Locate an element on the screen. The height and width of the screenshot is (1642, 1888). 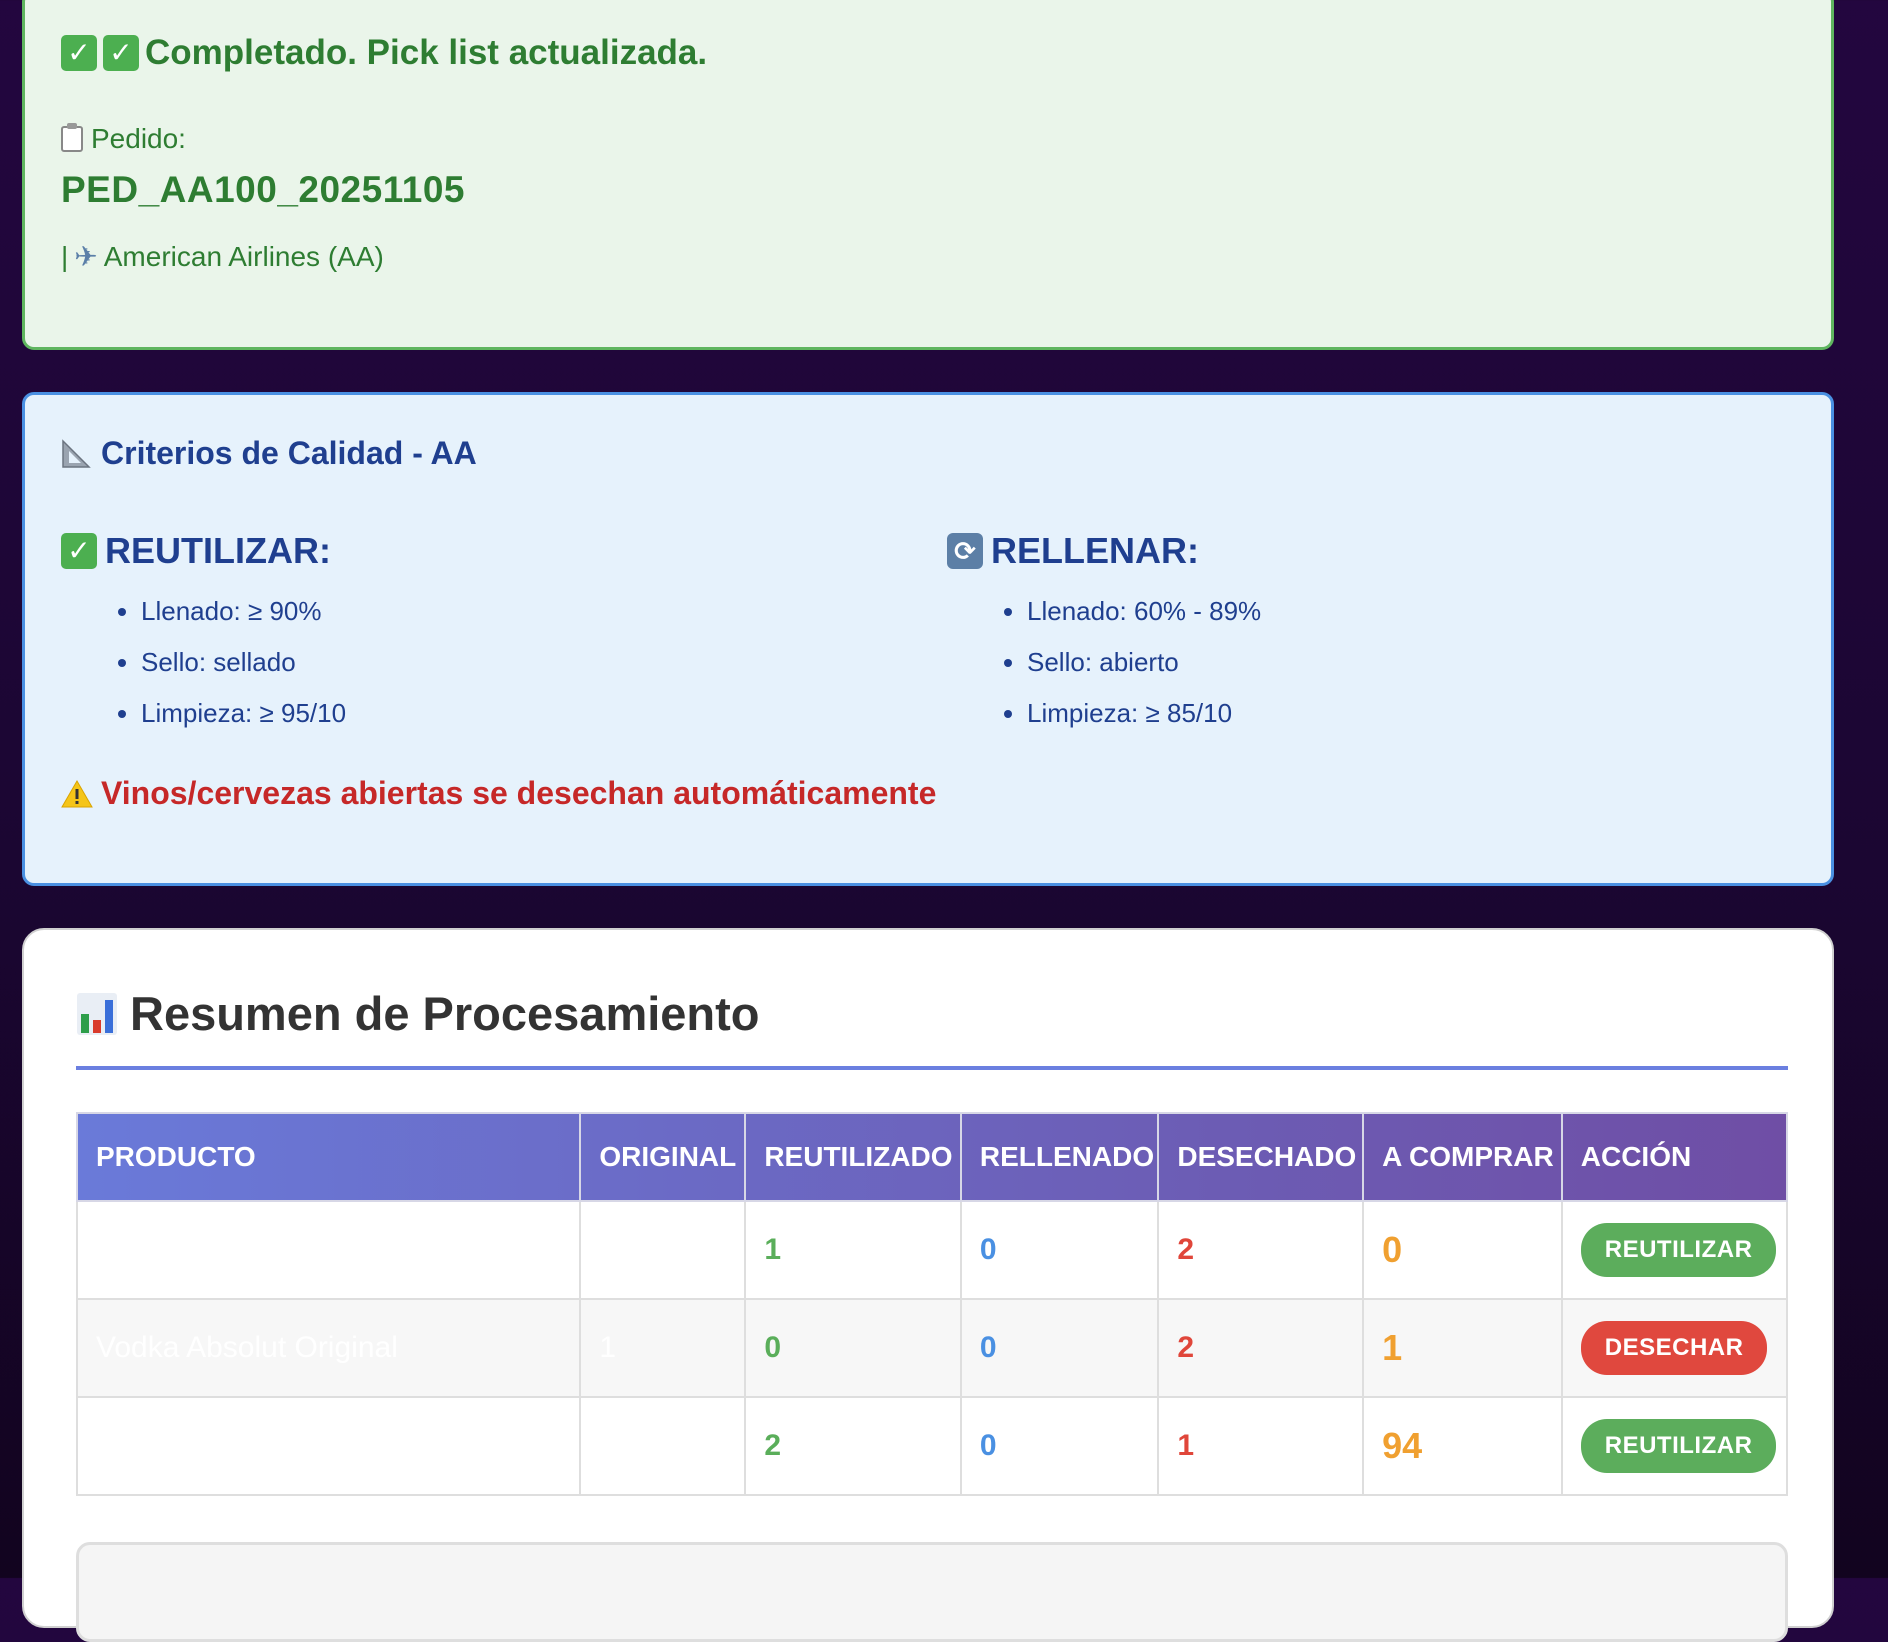
airplane-icon: ✈ is located at coordinates (86, 256).